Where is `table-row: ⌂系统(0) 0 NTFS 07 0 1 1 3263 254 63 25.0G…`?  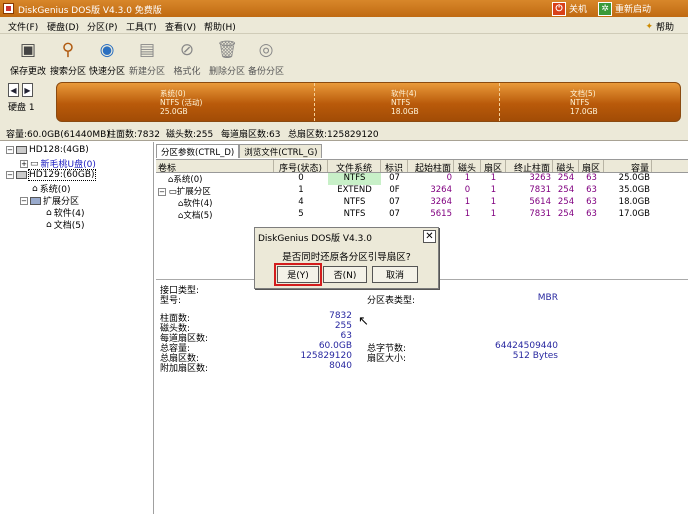
table-row: ⌂系统(0) 0 NTFS 07 0 1 1 3263 254 63 25.0G… is located at coordinates (422, 179).